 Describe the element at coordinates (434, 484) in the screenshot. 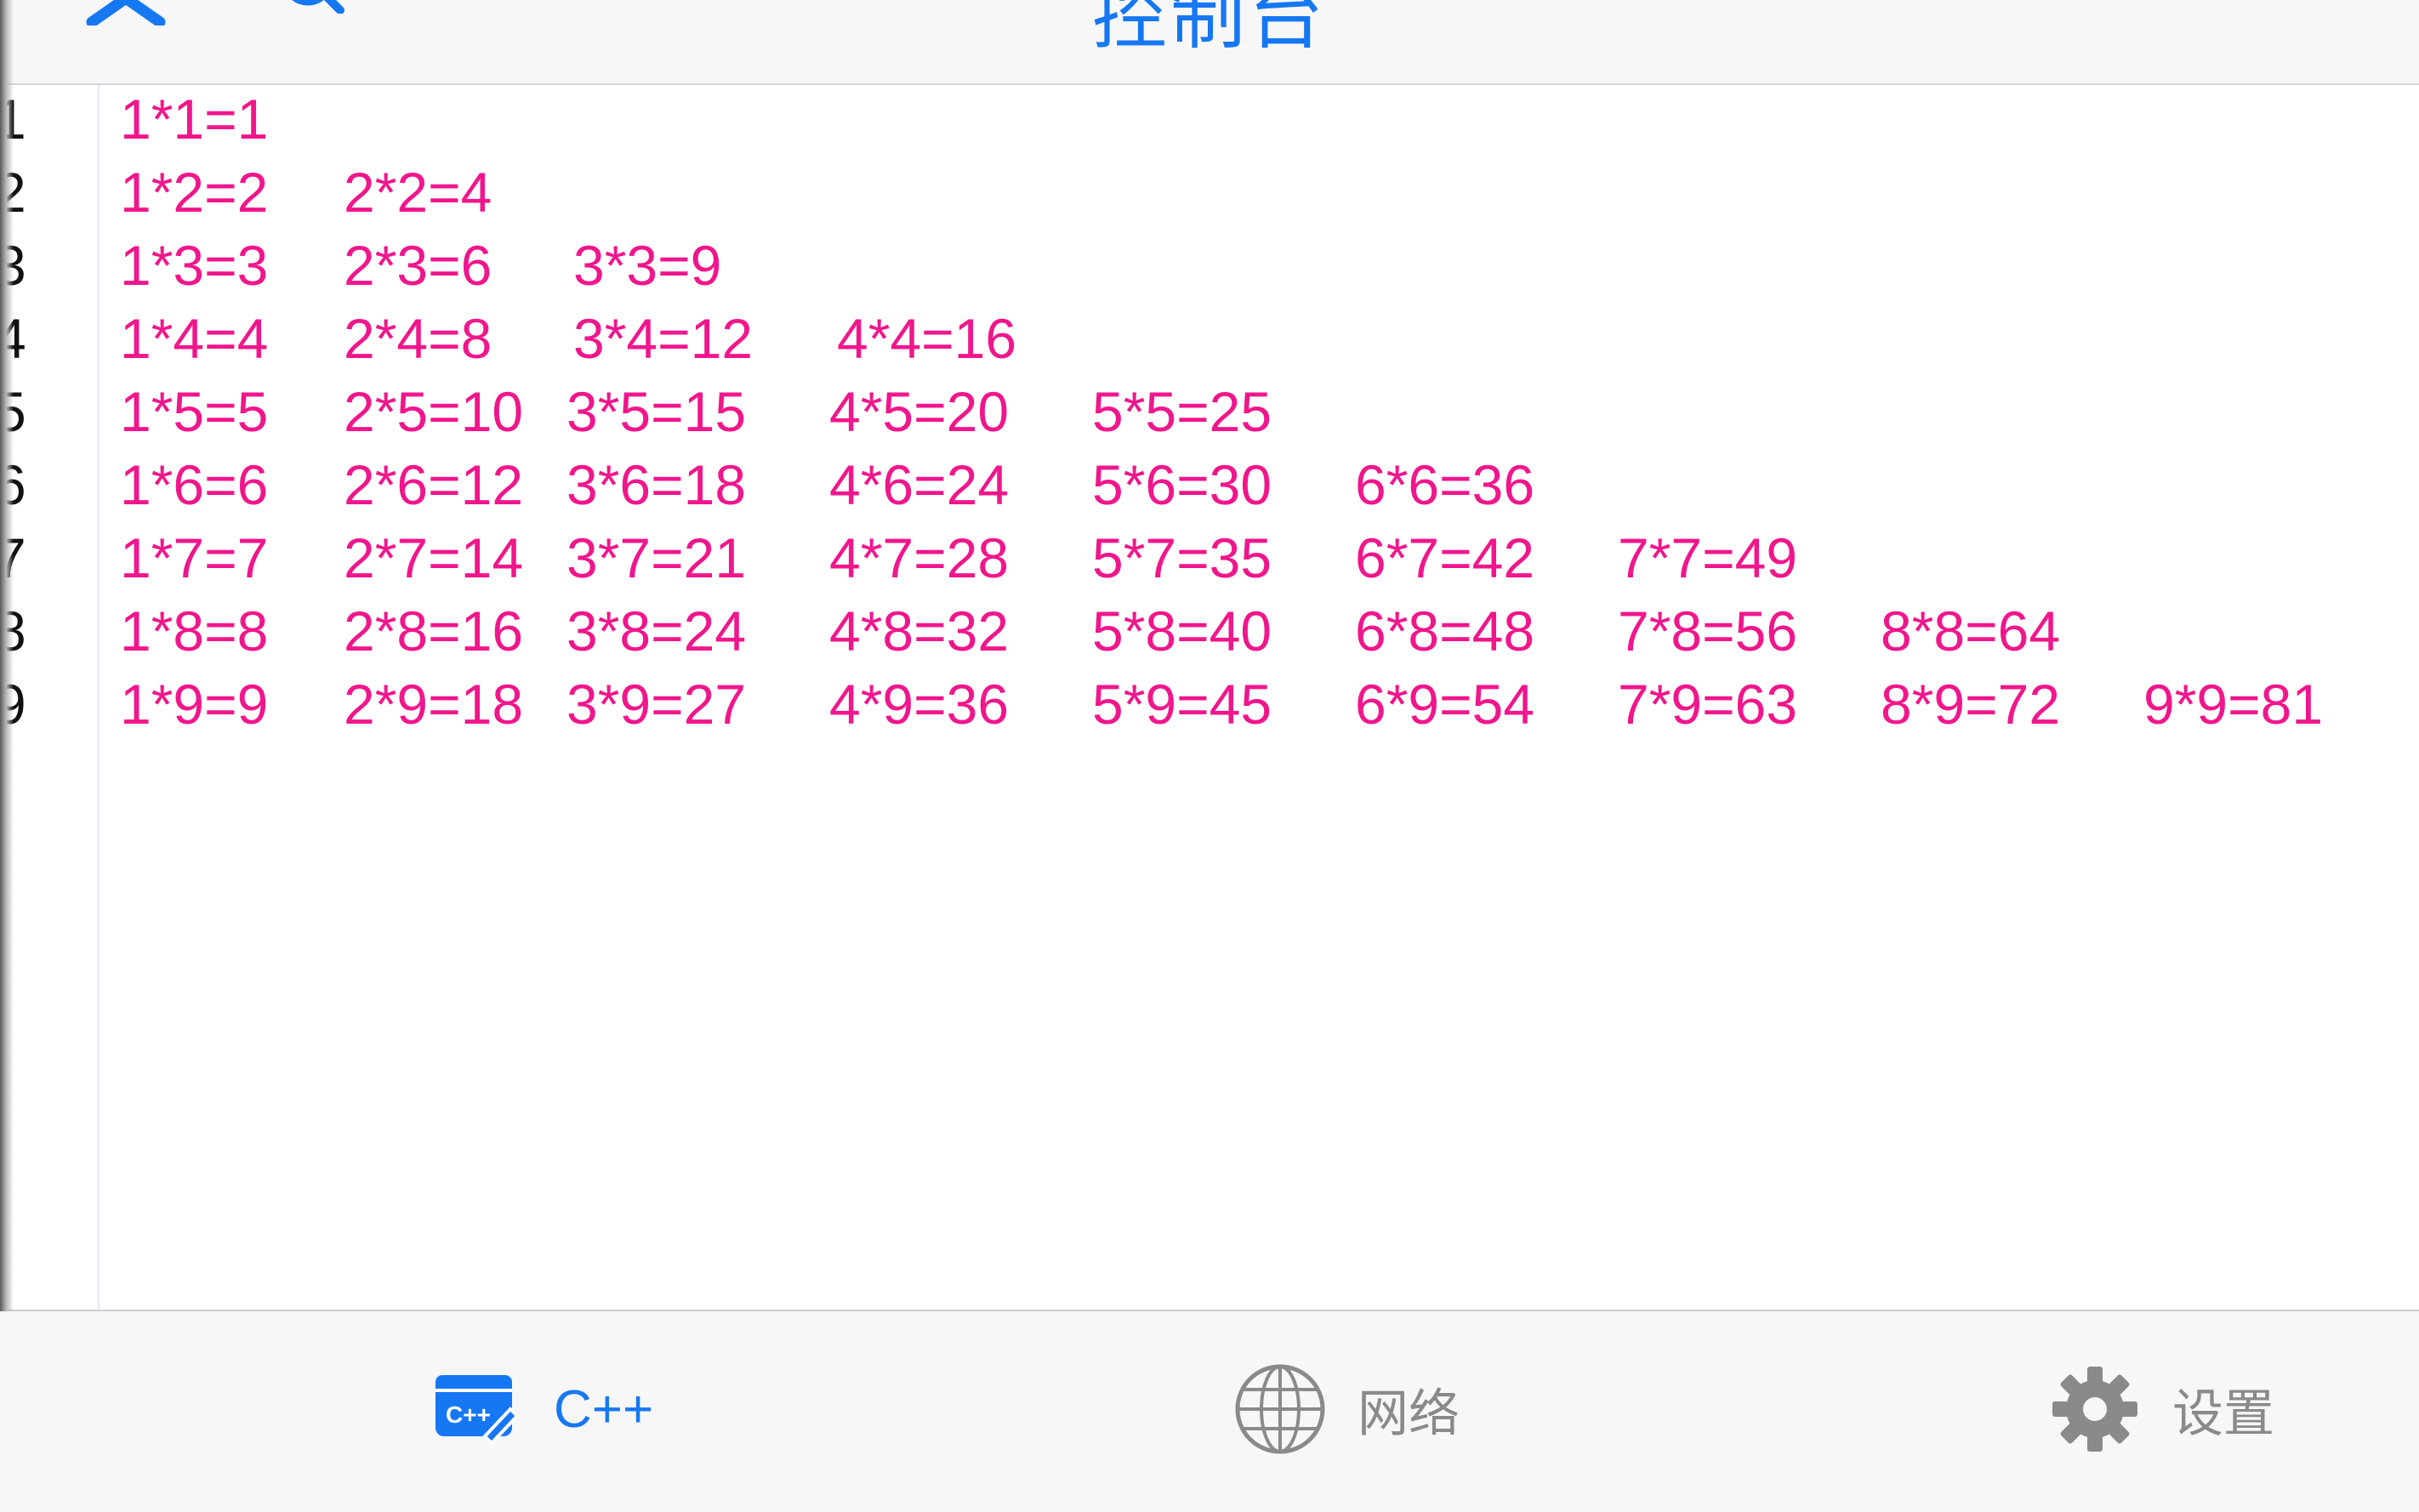

I see `output-cell: 2*6=12` at that location.